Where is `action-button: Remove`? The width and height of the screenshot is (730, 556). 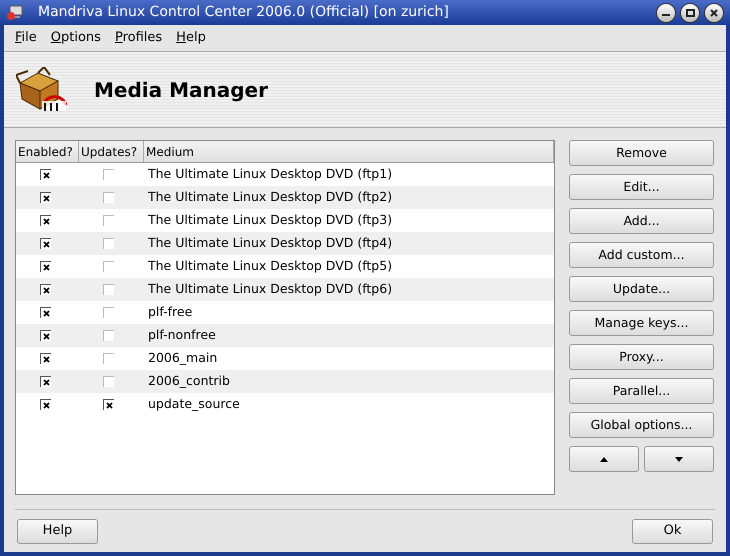 action-button: Remove is located at coordinates (641, 153).